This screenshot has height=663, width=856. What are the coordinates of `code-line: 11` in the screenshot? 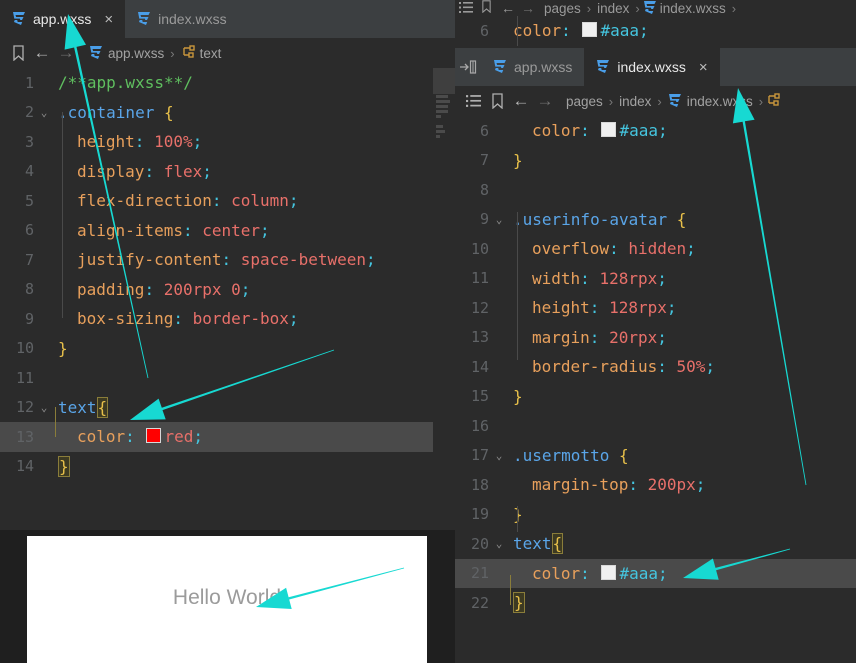 It's located at (227, 378).